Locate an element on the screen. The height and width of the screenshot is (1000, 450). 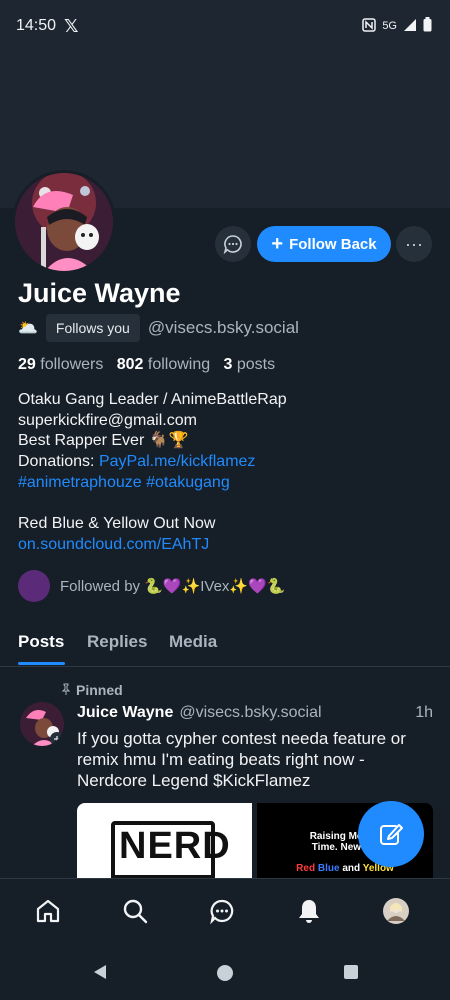
posts-stat: 3 posts is located at coordinates (250, 364).